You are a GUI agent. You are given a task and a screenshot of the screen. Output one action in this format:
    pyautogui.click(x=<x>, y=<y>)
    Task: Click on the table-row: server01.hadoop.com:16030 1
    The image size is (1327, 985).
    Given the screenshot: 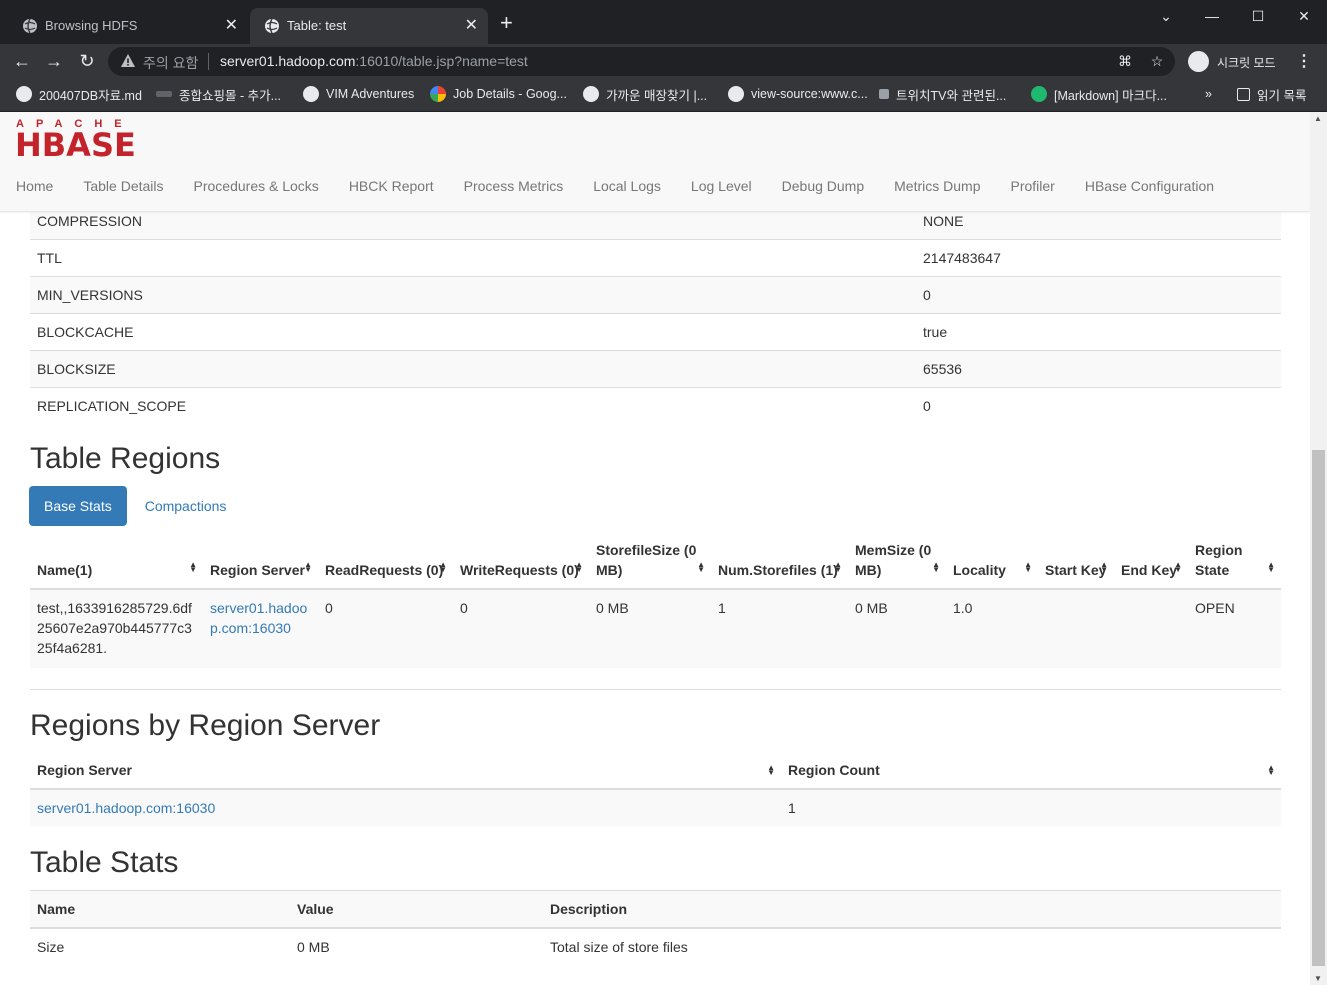 What is the action you would take?
    pyautogui.click(x=655, y=807)
    